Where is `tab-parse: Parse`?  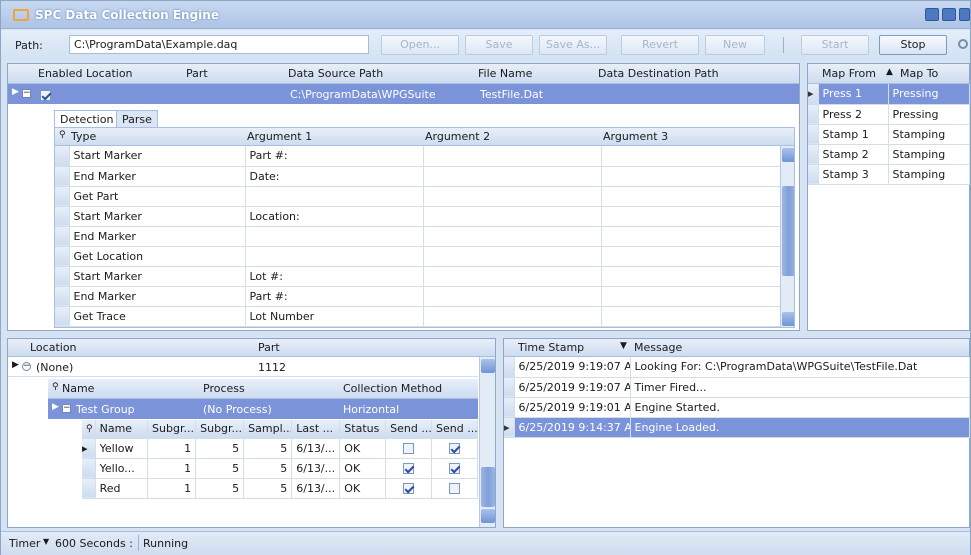
tab-parse: Parse is located at coordinates (137, 118).